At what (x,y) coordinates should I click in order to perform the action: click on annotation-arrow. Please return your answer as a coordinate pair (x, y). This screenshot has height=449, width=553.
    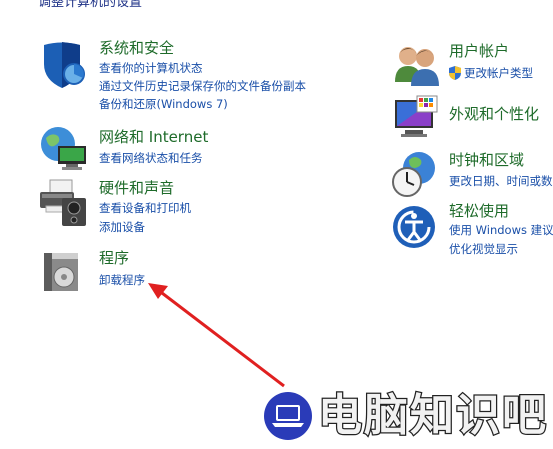
    Looking at the image, I should click on (216, 335).